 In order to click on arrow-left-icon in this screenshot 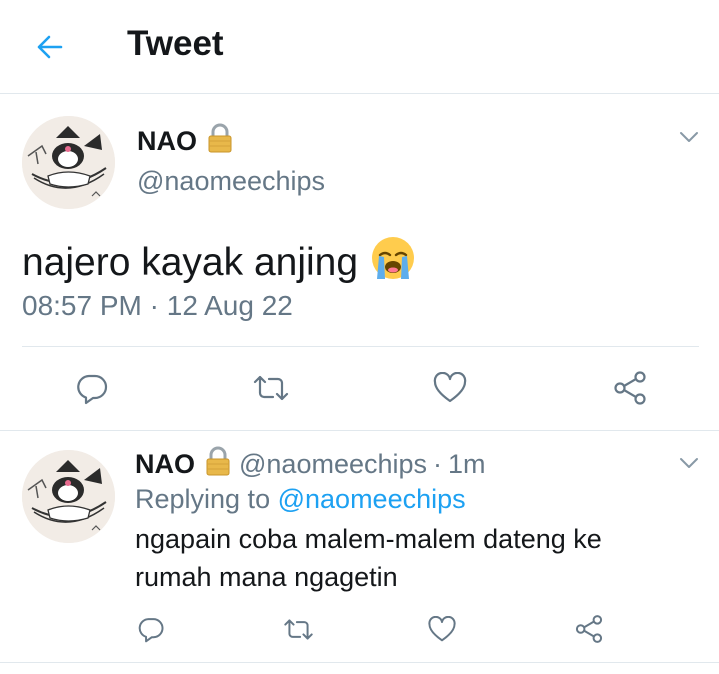, I will do `click(50, 47)`.